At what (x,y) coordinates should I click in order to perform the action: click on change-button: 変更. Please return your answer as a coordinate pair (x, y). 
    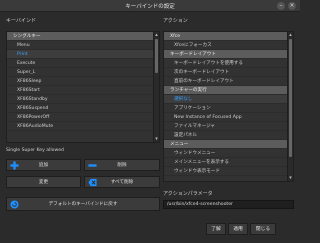
    Looking at the image, I should click on (43, 182).